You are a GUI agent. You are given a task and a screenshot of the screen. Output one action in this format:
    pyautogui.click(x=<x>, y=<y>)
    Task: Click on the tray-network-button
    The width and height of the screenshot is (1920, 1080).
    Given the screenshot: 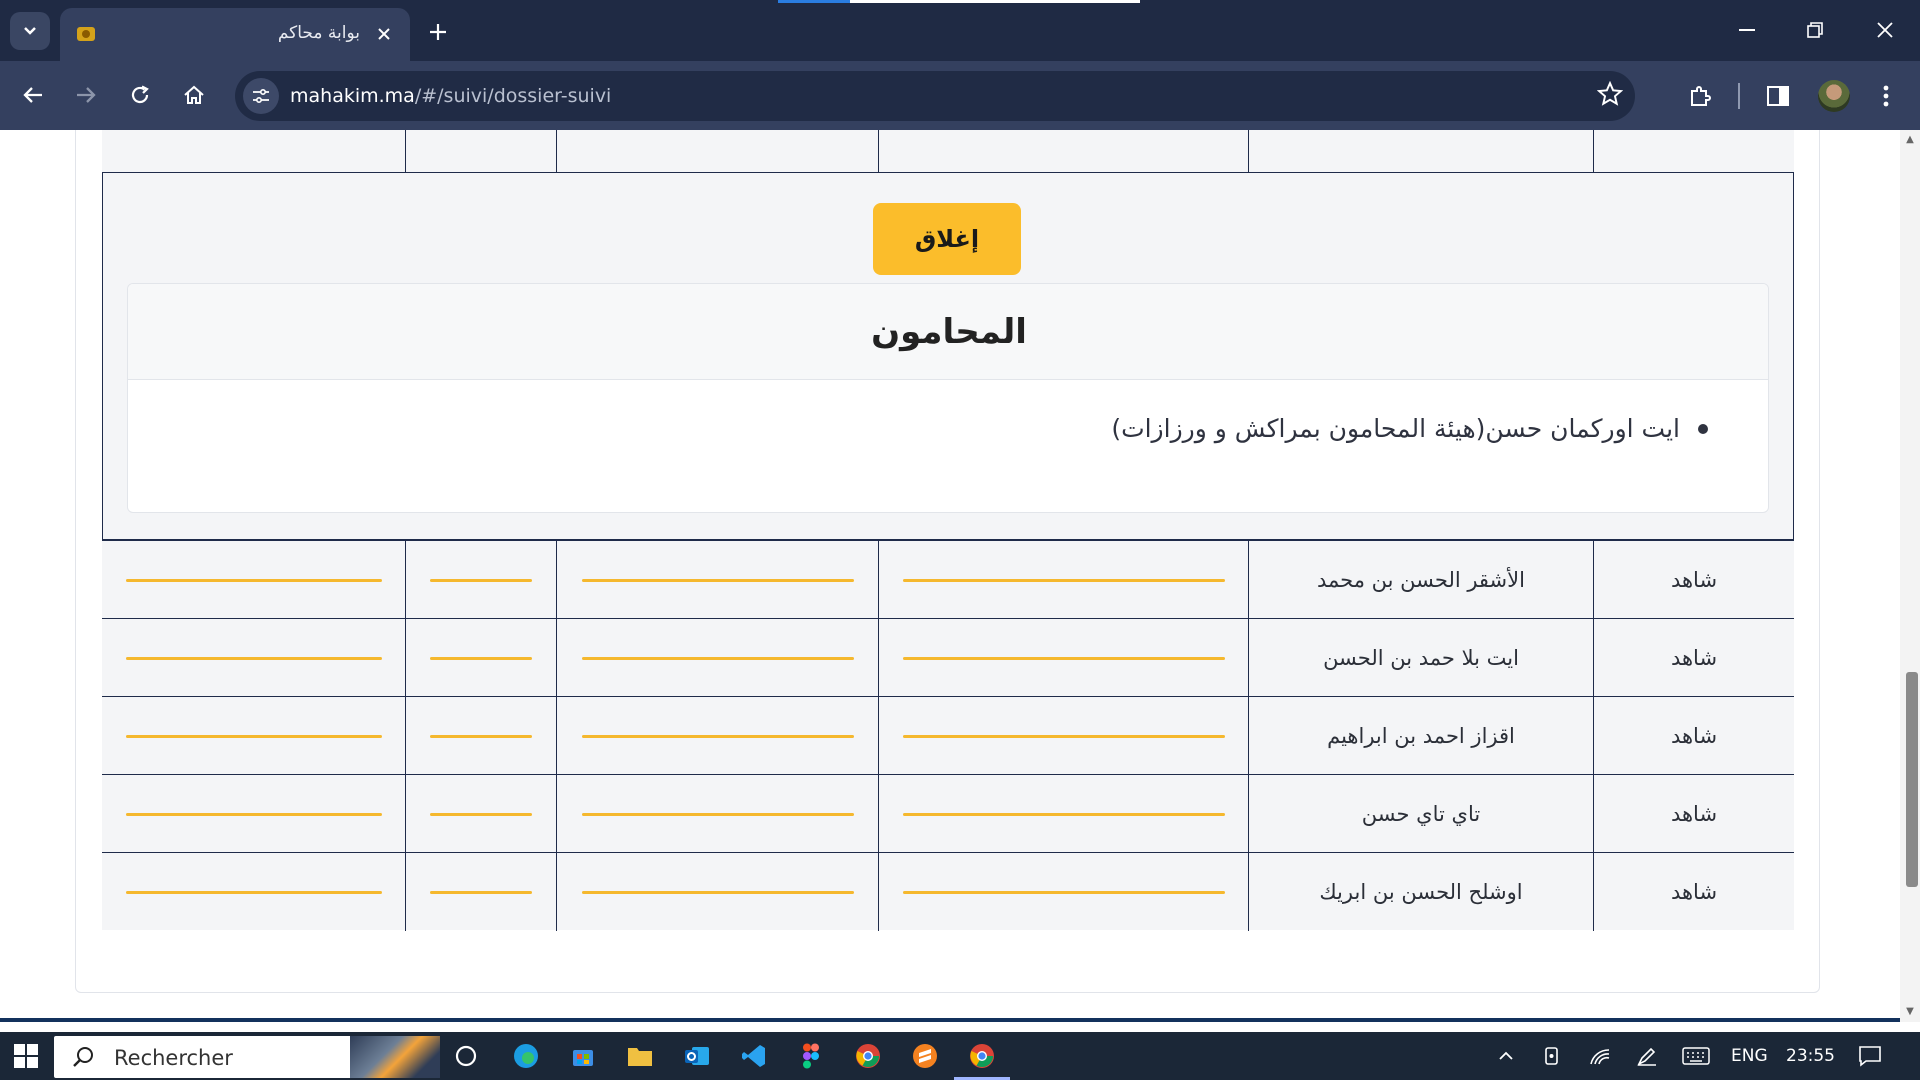 What is the action you would take?
    pyautogui.click(x=1600, y=1056)
    